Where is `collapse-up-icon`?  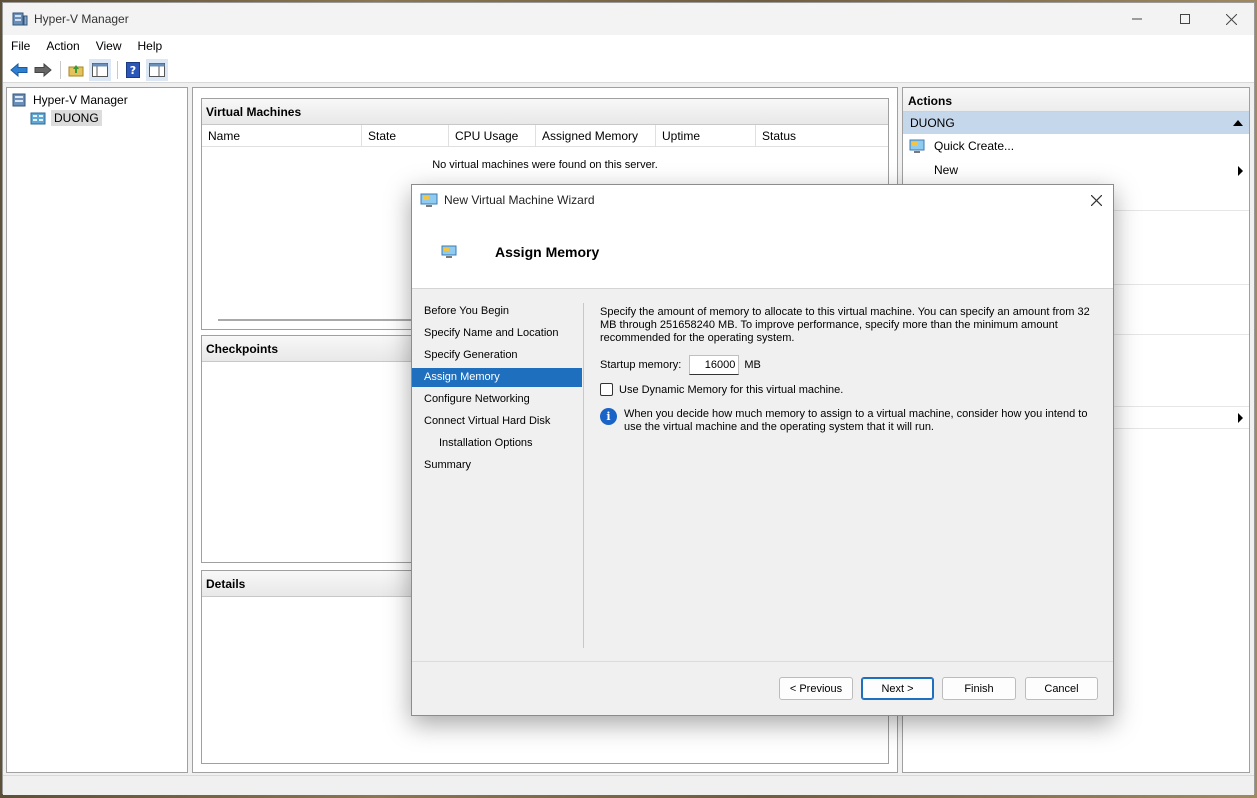
collapse-up-icon is located at coordinates (1238, 123).